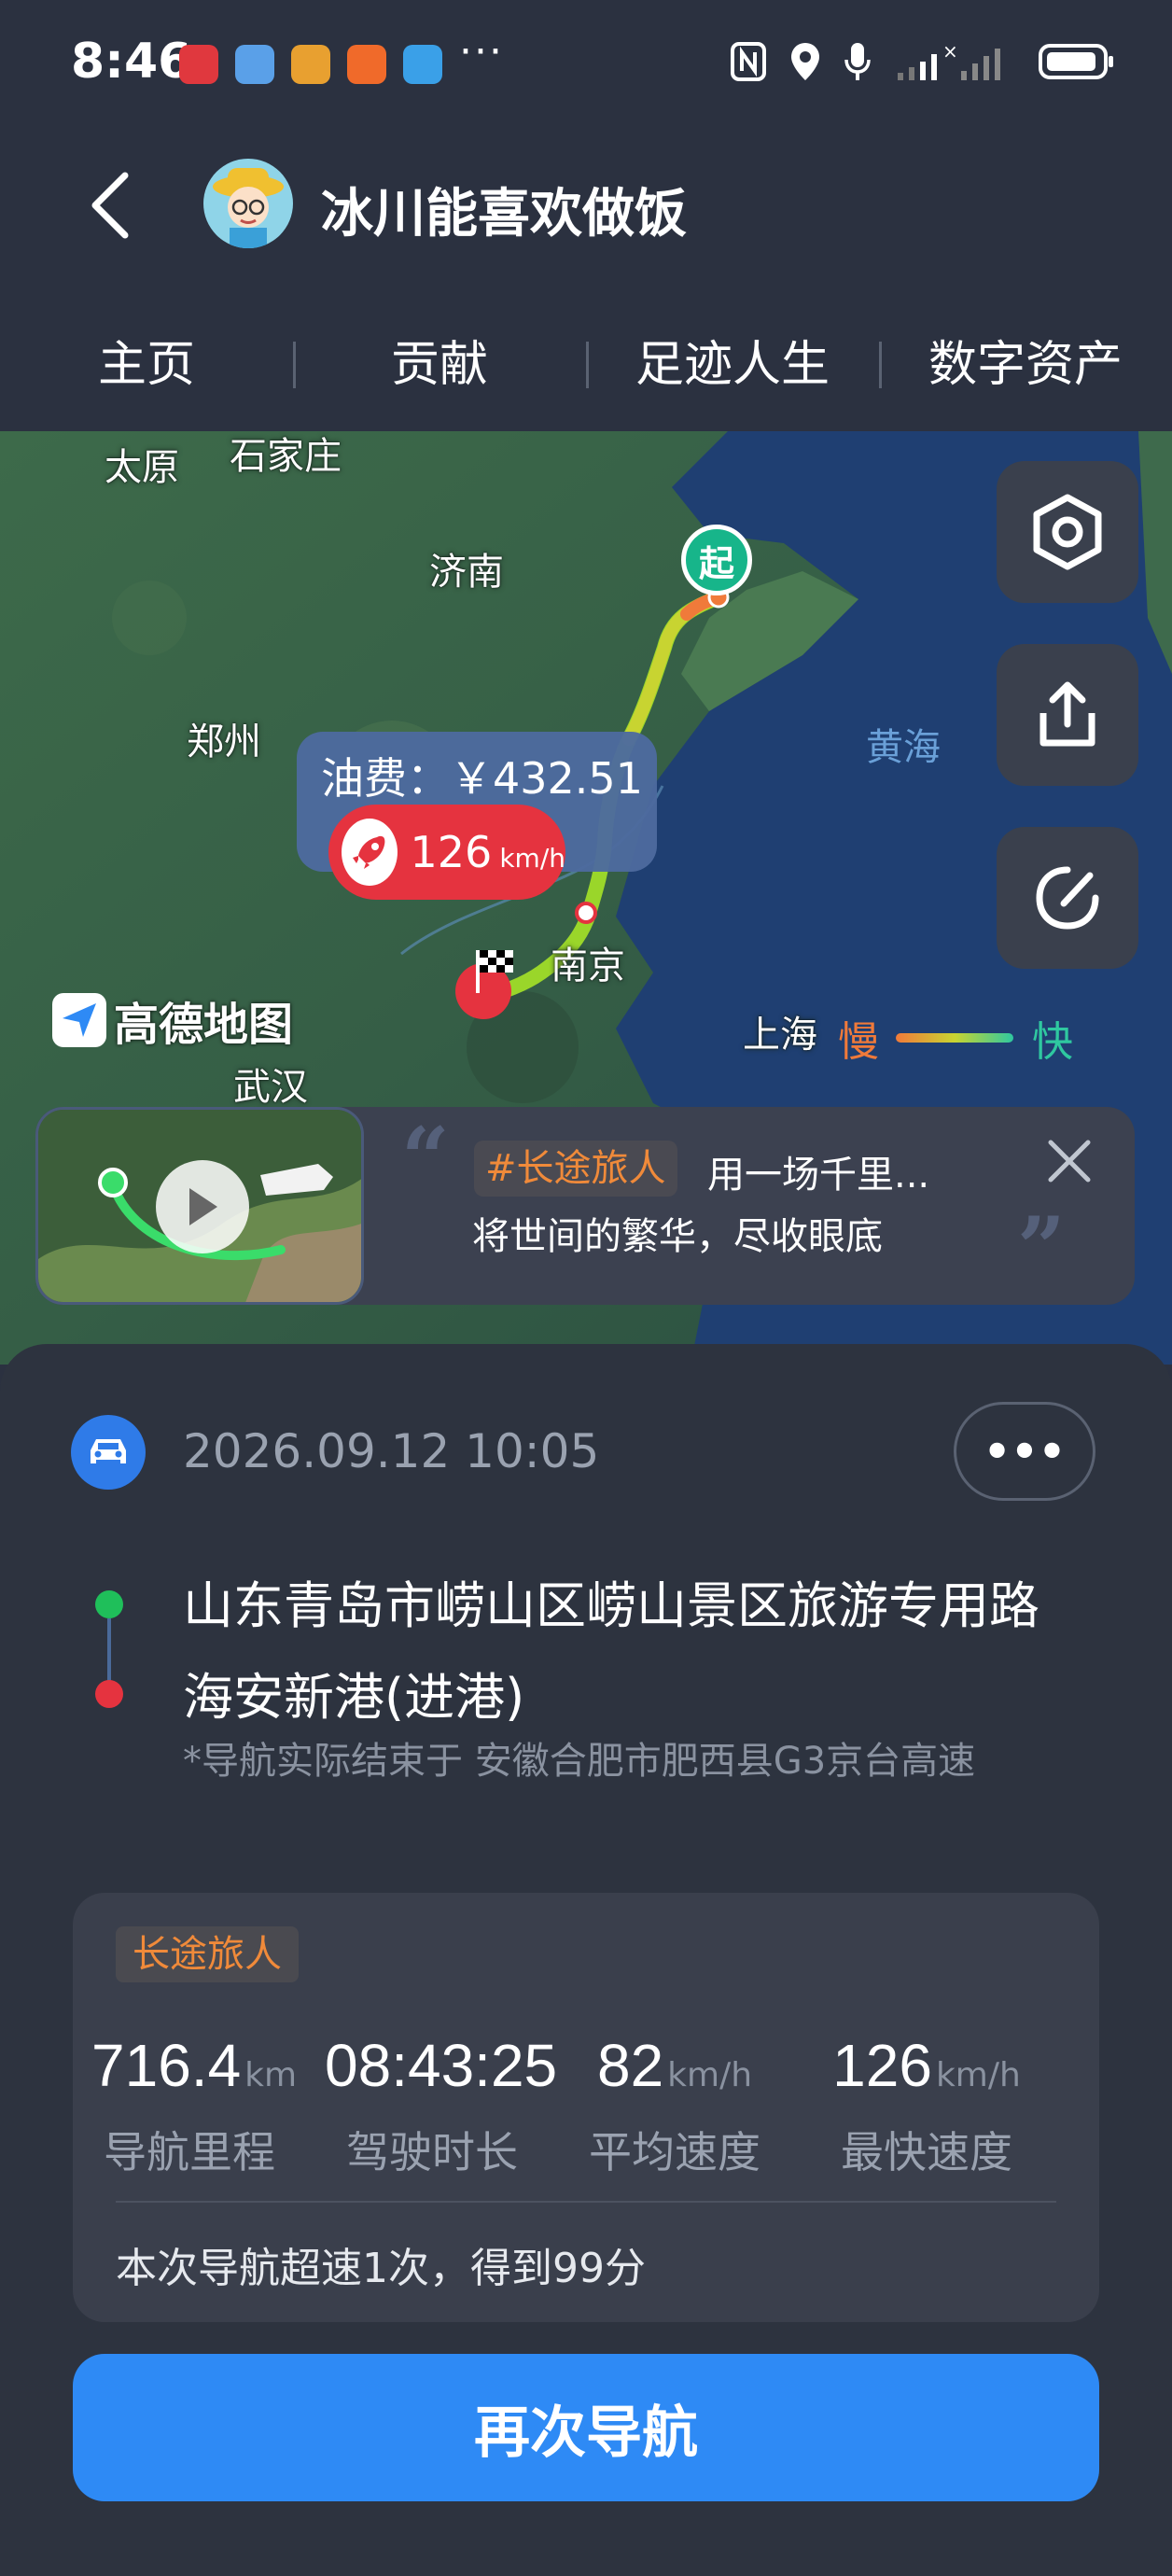  I want to click on tab-digital-assets: 数字资产, so click(1025, 360).